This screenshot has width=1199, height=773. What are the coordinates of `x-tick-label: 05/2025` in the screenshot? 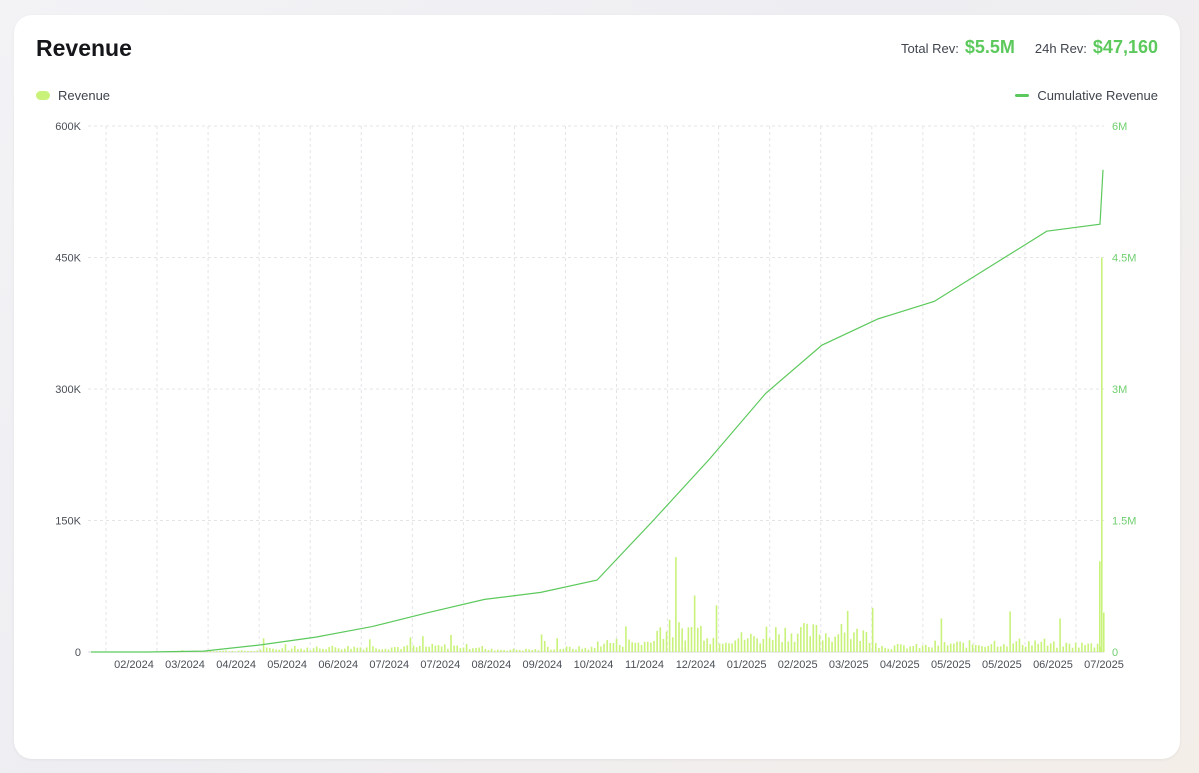 It's located at (1002, 665).